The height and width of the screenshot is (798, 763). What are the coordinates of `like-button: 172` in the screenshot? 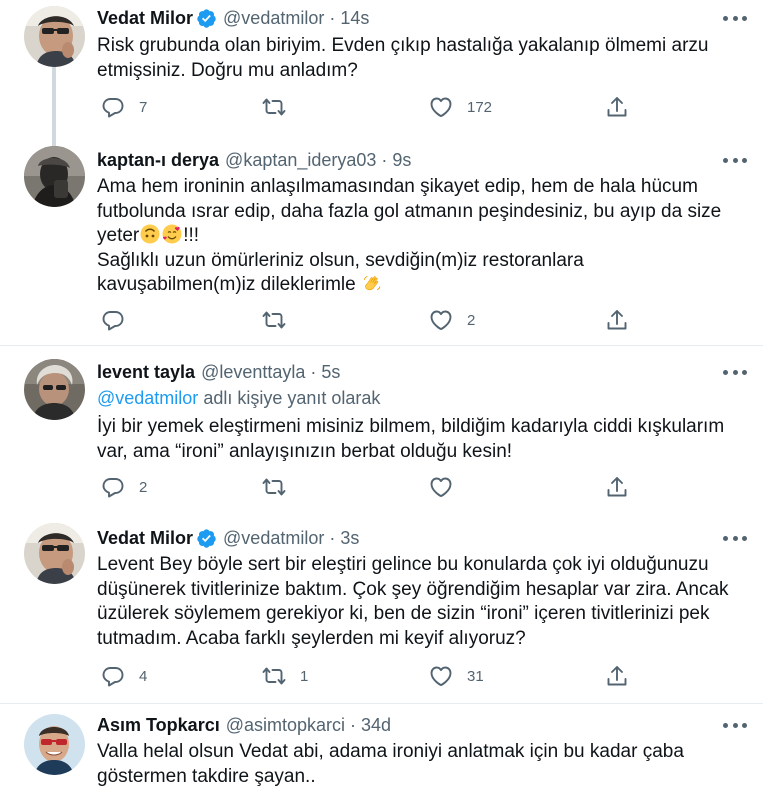 It's located at (460, 107).